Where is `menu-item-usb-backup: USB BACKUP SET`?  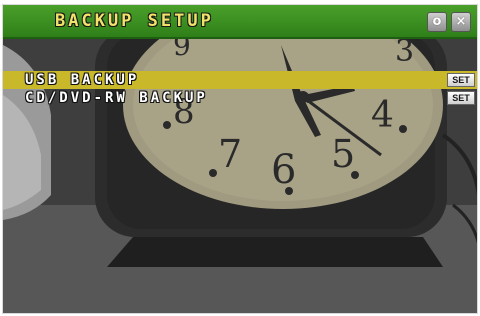
menu-item-usb-backup: USB BACKUP SET is located at coordinates (240, 80).